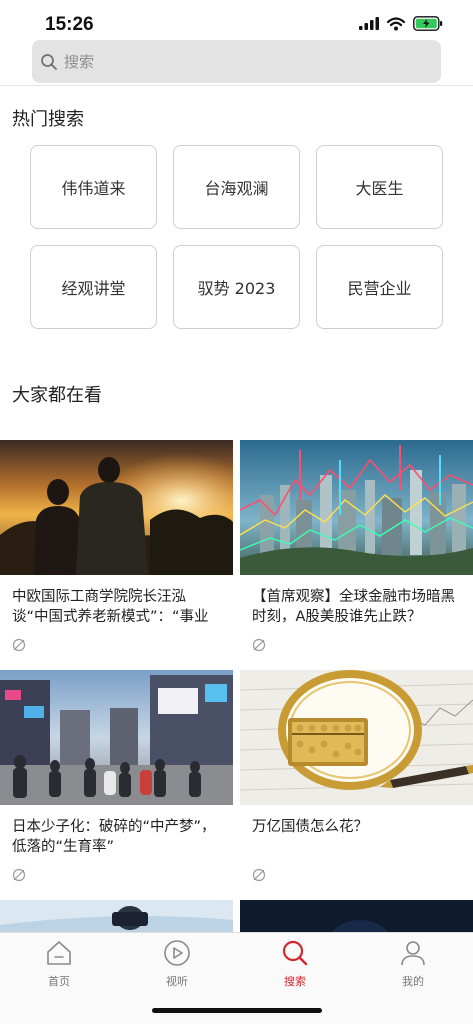  What do you see at coordinates (369, 23) in the screenshot?
I see `cellular-signal-icon` at bounding box center [369, 23].